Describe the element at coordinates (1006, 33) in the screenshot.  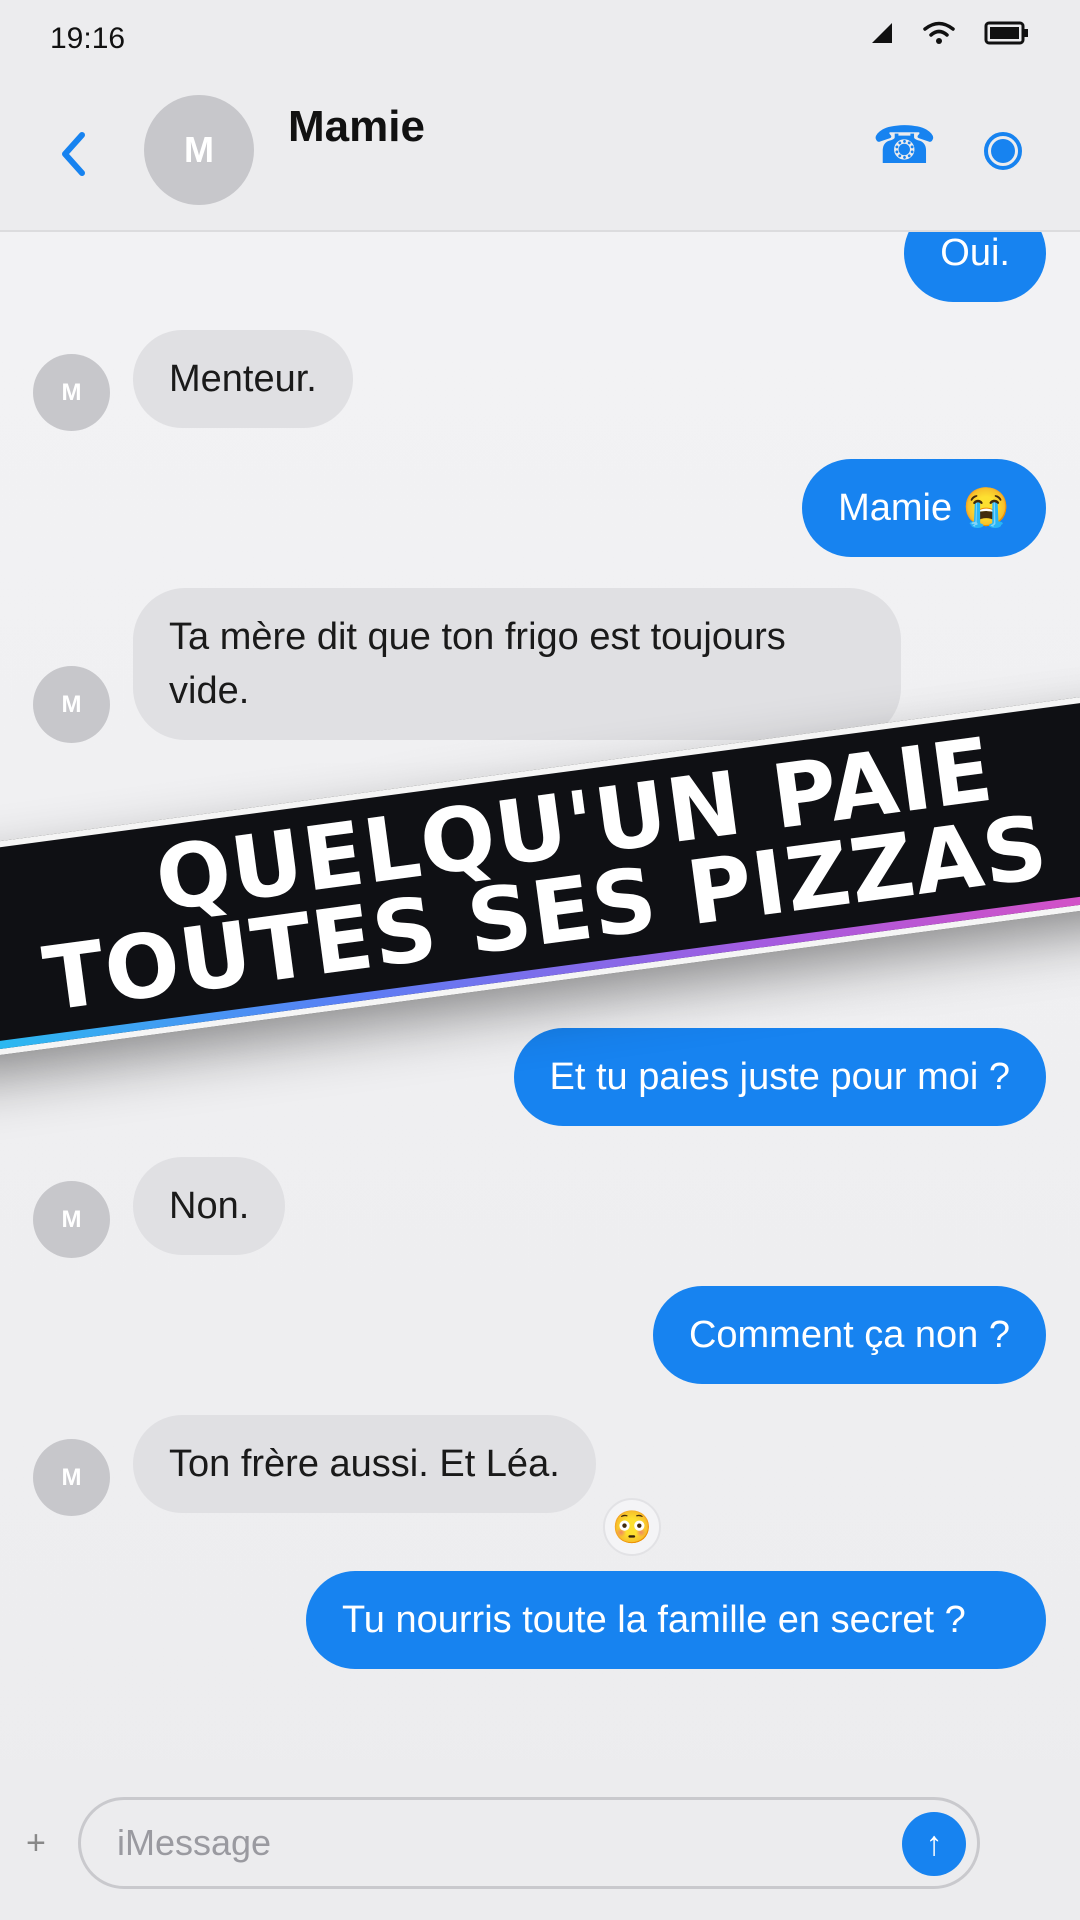
I see `battery-icon` at that location.